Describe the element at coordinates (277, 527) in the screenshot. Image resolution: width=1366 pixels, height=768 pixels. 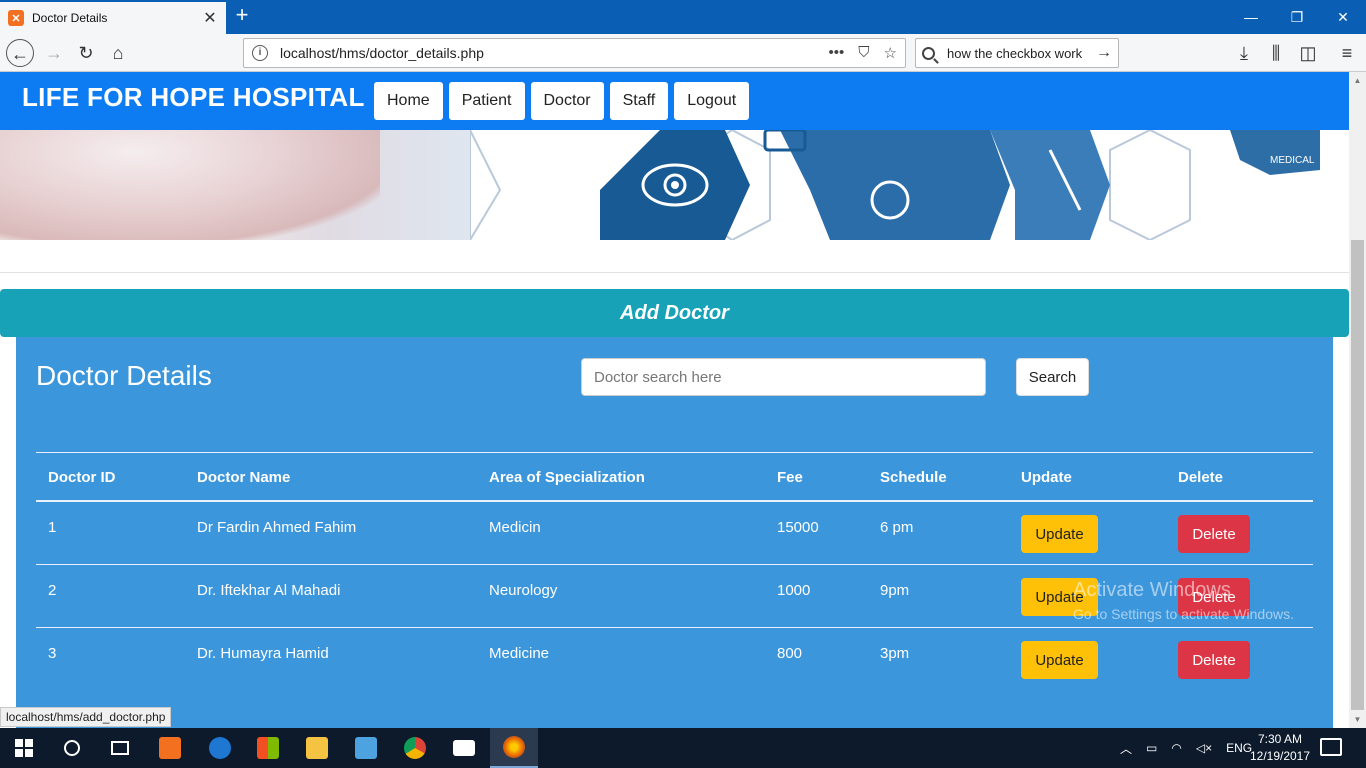
I see `cell-doctor-name: Dr Fardin Ahmed Fahim` at that location.